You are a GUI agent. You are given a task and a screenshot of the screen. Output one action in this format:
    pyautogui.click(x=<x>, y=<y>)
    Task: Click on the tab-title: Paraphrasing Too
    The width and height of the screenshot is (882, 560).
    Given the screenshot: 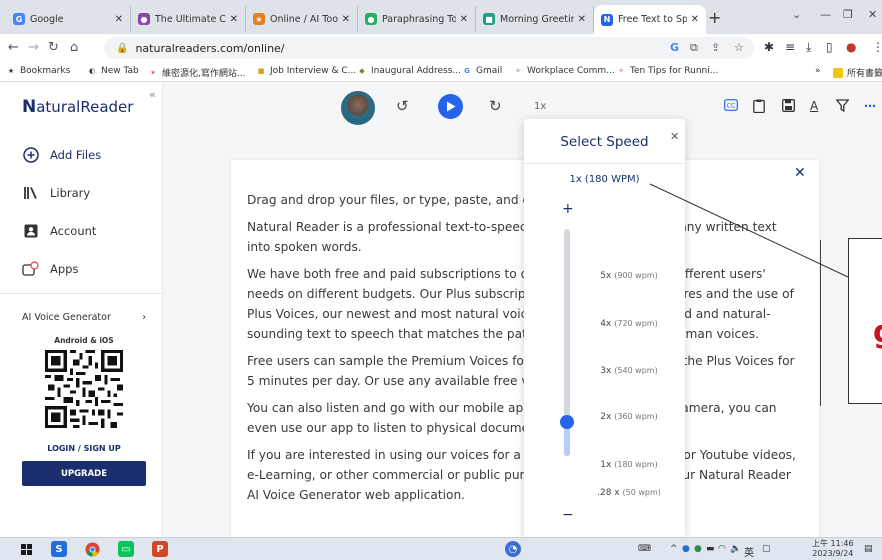 What is the action you would take?
    pyautogui.click(x=419, y=19)
    